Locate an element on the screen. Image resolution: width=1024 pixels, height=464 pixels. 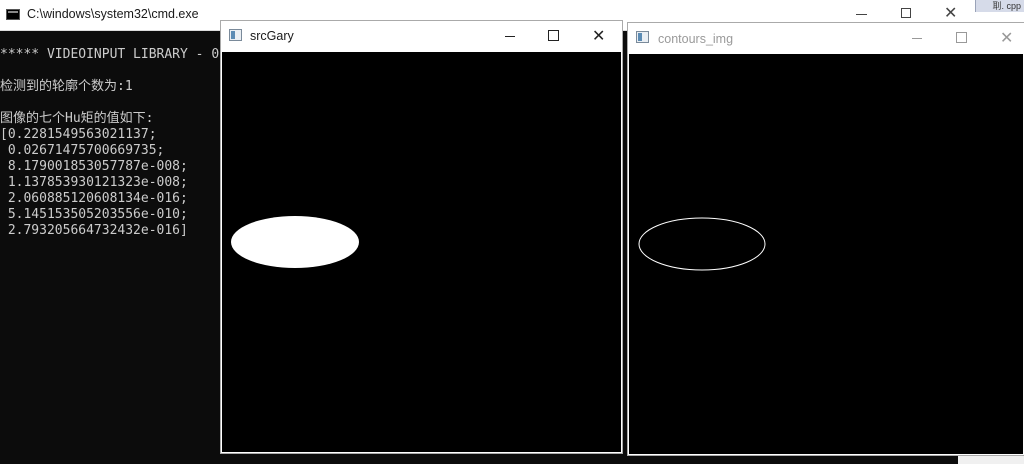
console-line: 图像的七个Hu矩的值如下: is located at coordinates (77, 118).